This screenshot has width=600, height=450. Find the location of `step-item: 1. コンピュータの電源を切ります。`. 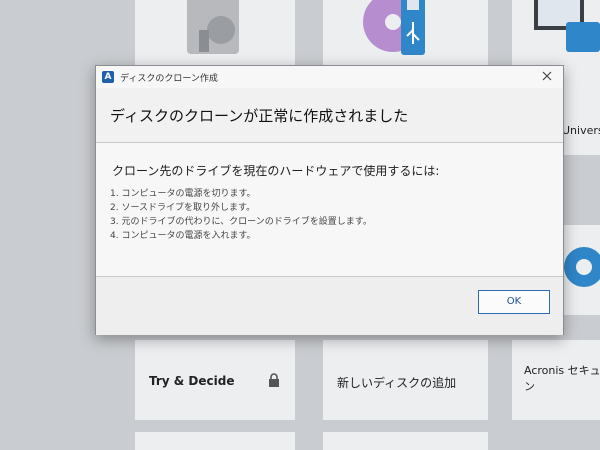

step-item: 1. コンピュータの電源を切ります。 is located at coordinates (183, 194).